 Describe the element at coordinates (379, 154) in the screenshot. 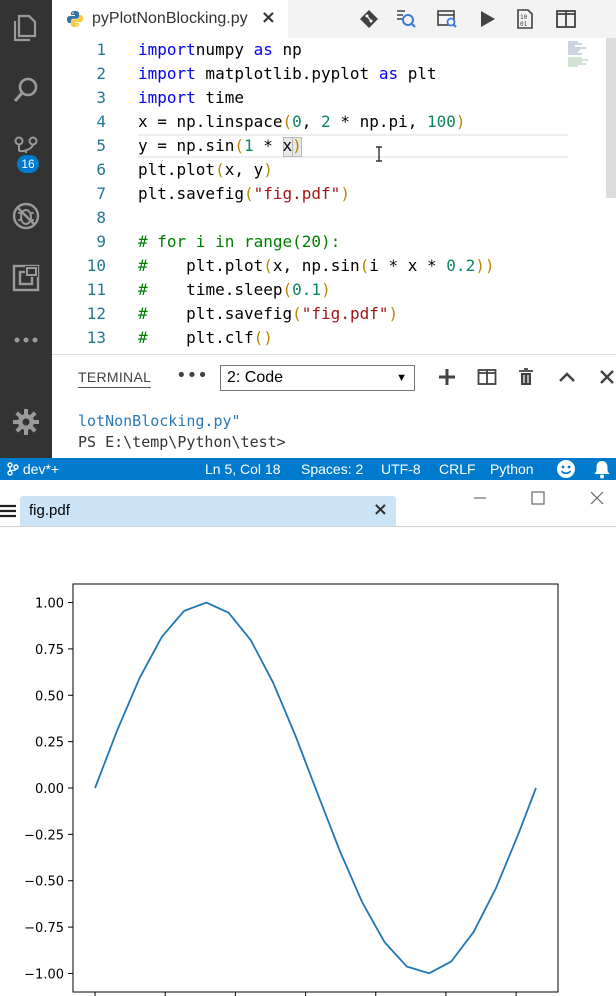

I see `text-cursor-icon` at that location.